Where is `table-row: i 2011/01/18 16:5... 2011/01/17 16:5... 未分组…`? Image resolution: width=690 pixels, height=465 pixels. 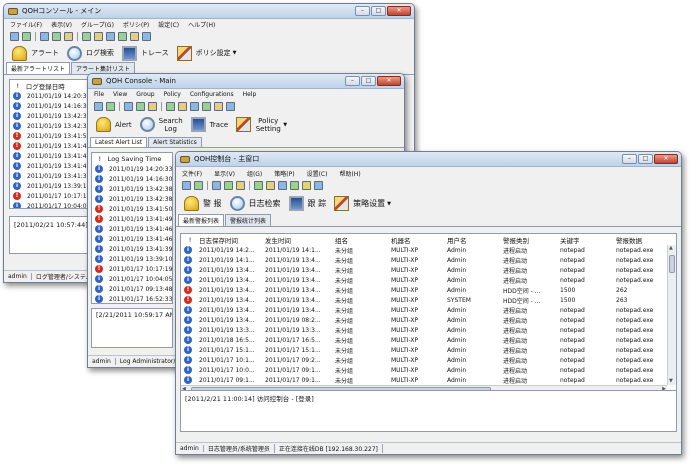
table-row: i 2011/01/18 16:5... 2011/01/17 16:5... 未分组… is located at coordinates (428, 340).